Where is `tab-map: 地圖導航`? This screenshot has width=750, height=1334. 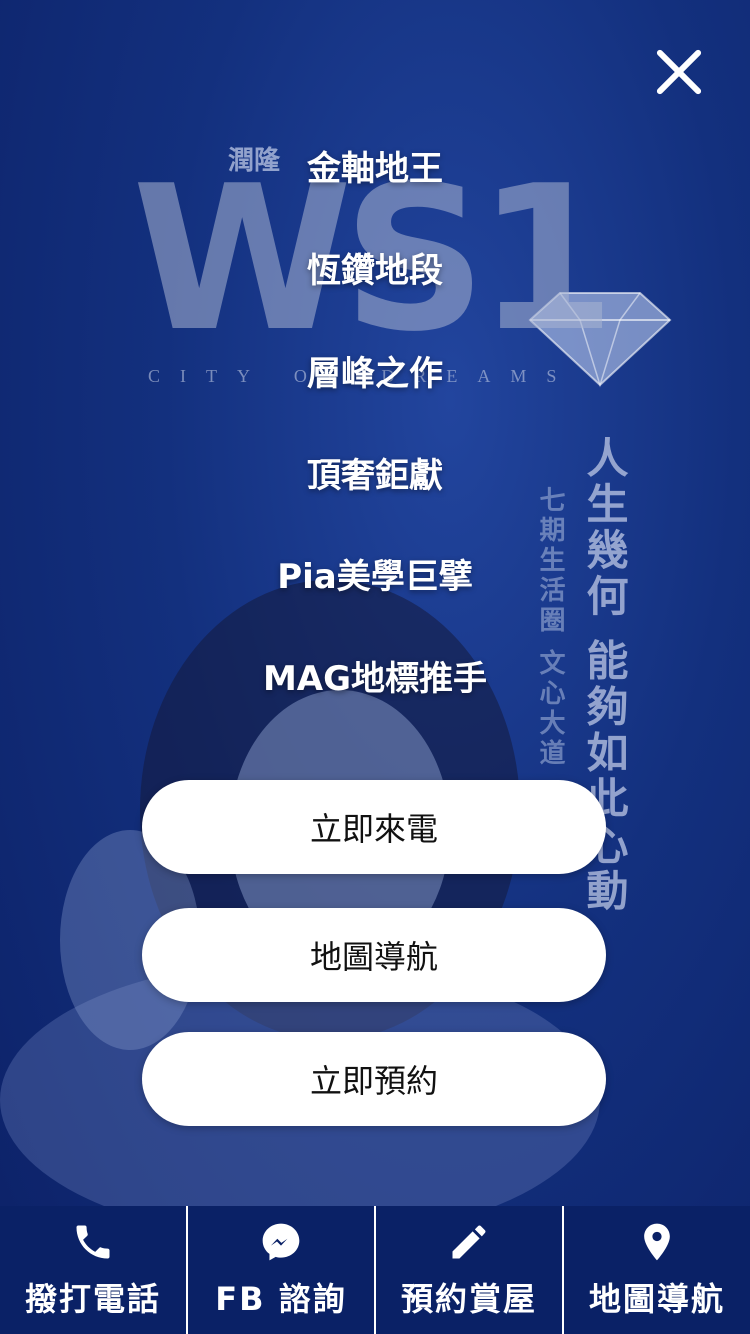 tab-map: 地圖導航 is located at coordinates (656, 1270).